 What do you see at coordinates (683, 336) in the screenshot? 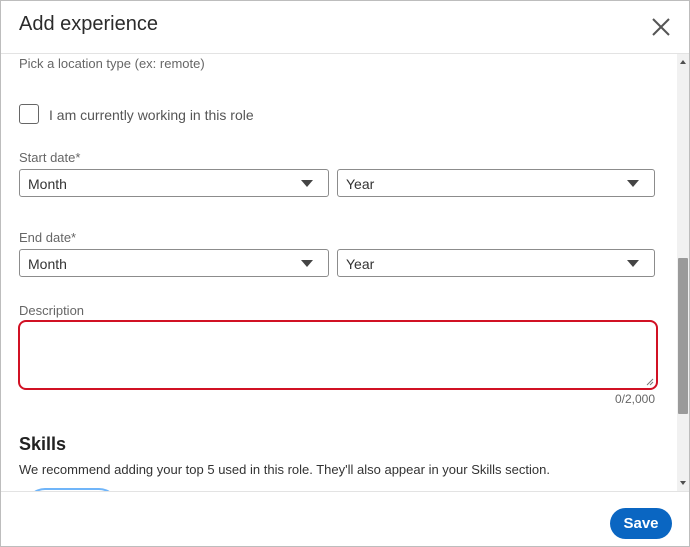
I see `scrollbar-thumb` at bounding box center [683, 336].